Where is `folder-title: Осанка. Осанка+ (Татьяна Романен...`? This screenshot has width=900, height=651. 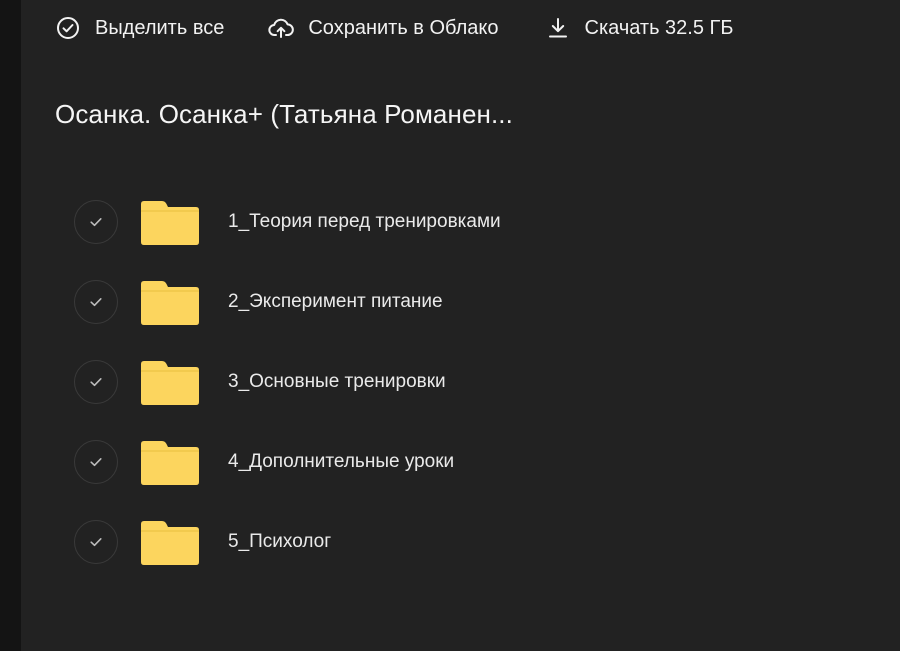 folder-title: Осанка. Осанка+ (Татьяна Романен... is located at coordinates (284, 114).